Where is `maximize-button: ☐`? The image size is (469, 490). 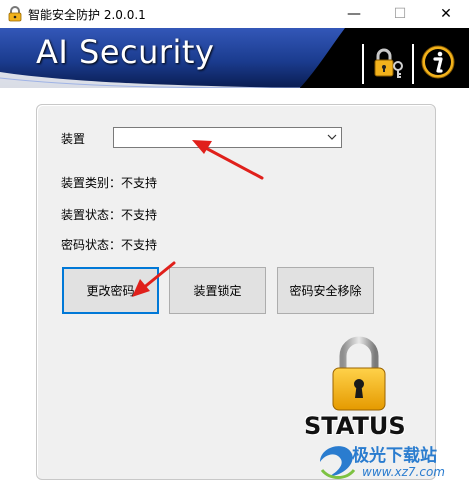 maximize-button: ☐ is located at coordinates (400, 14).